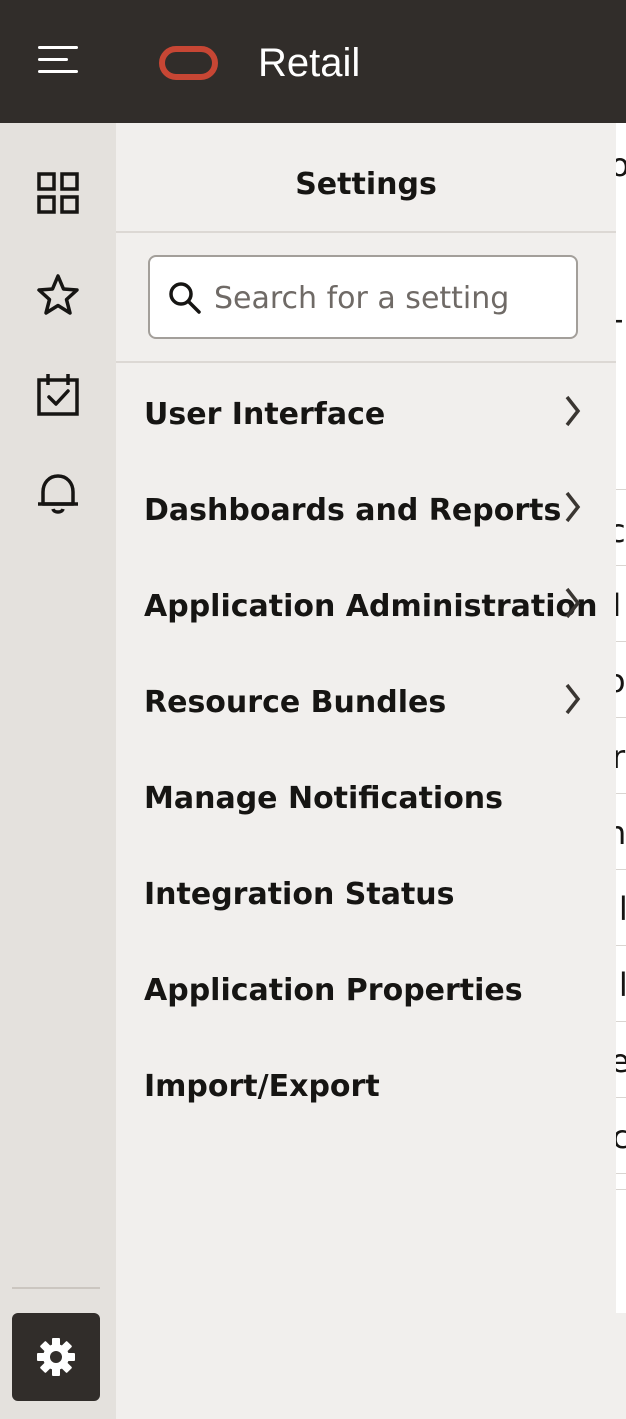 Image resolution: width=626 pixels, height=1419 pixels. What do you see at coordinates (621, 681) in the screenshot?
I see `background-text: o` at bounding box center [621, 681].